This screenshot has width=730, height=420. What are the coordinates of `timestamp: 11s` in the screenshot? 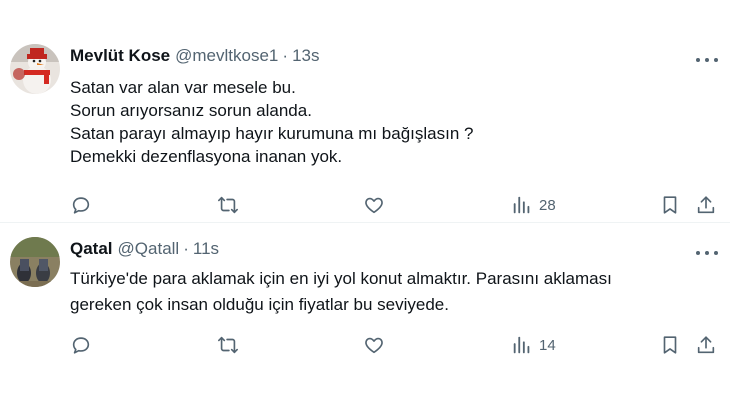 It's located at (206, 249).